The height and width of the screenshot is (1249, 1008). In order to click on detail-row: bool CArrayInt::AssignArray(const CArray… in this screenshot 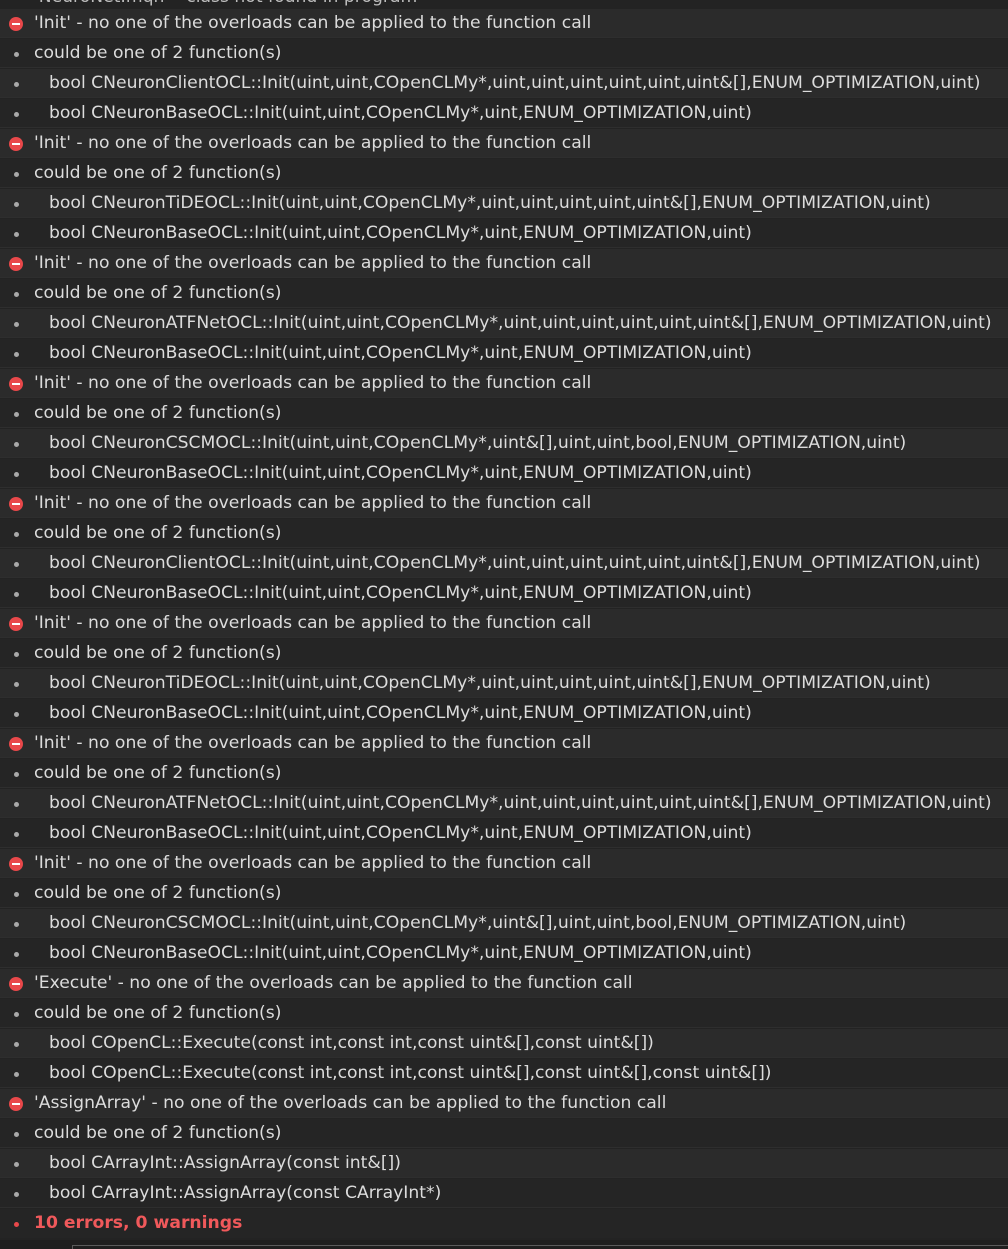, I will do `click(504, 1193)`.